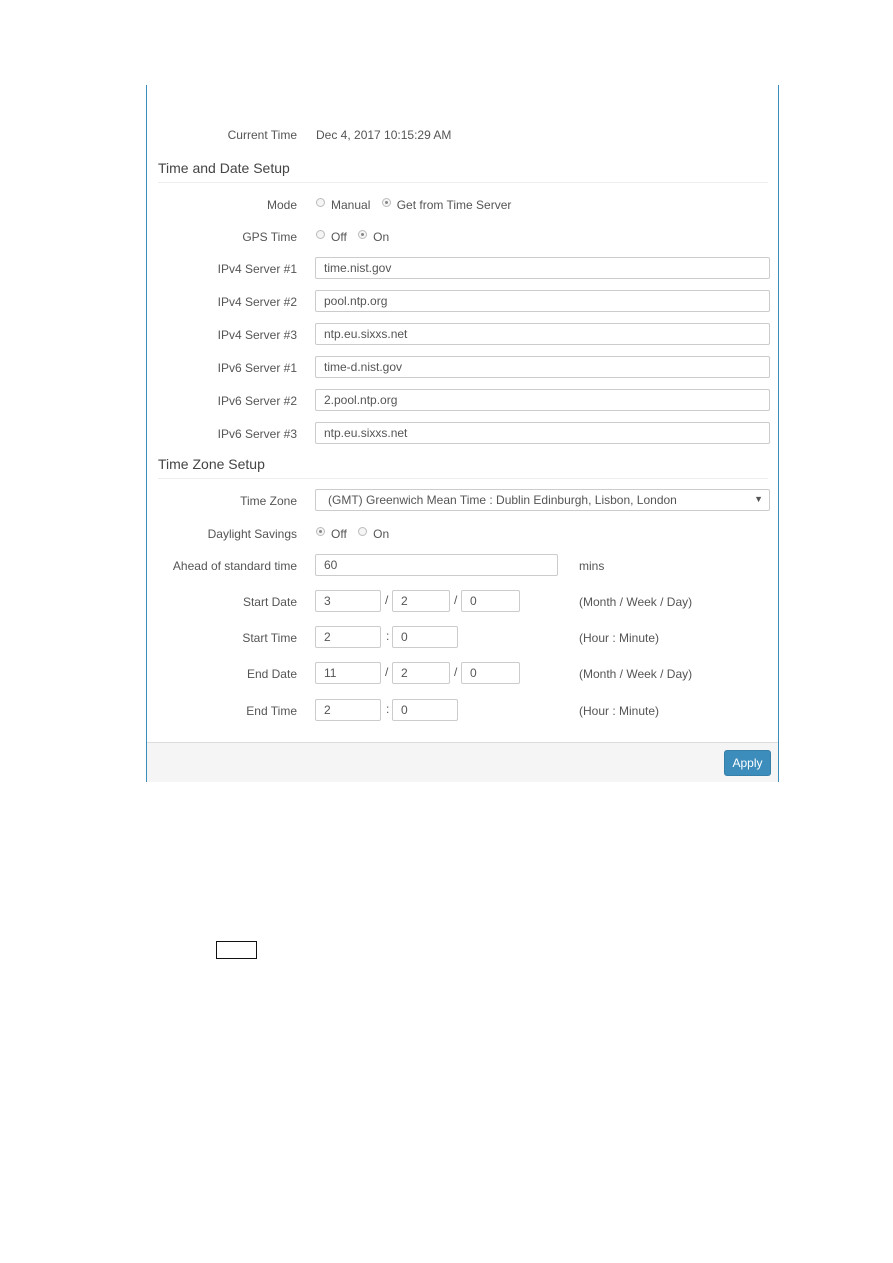 The width and height of the screenshot is (893, 1263). What do you see at coordinates (281, 205) in the screenshot?
I see `mode-label: Mode` at bounding box center [281, 205].